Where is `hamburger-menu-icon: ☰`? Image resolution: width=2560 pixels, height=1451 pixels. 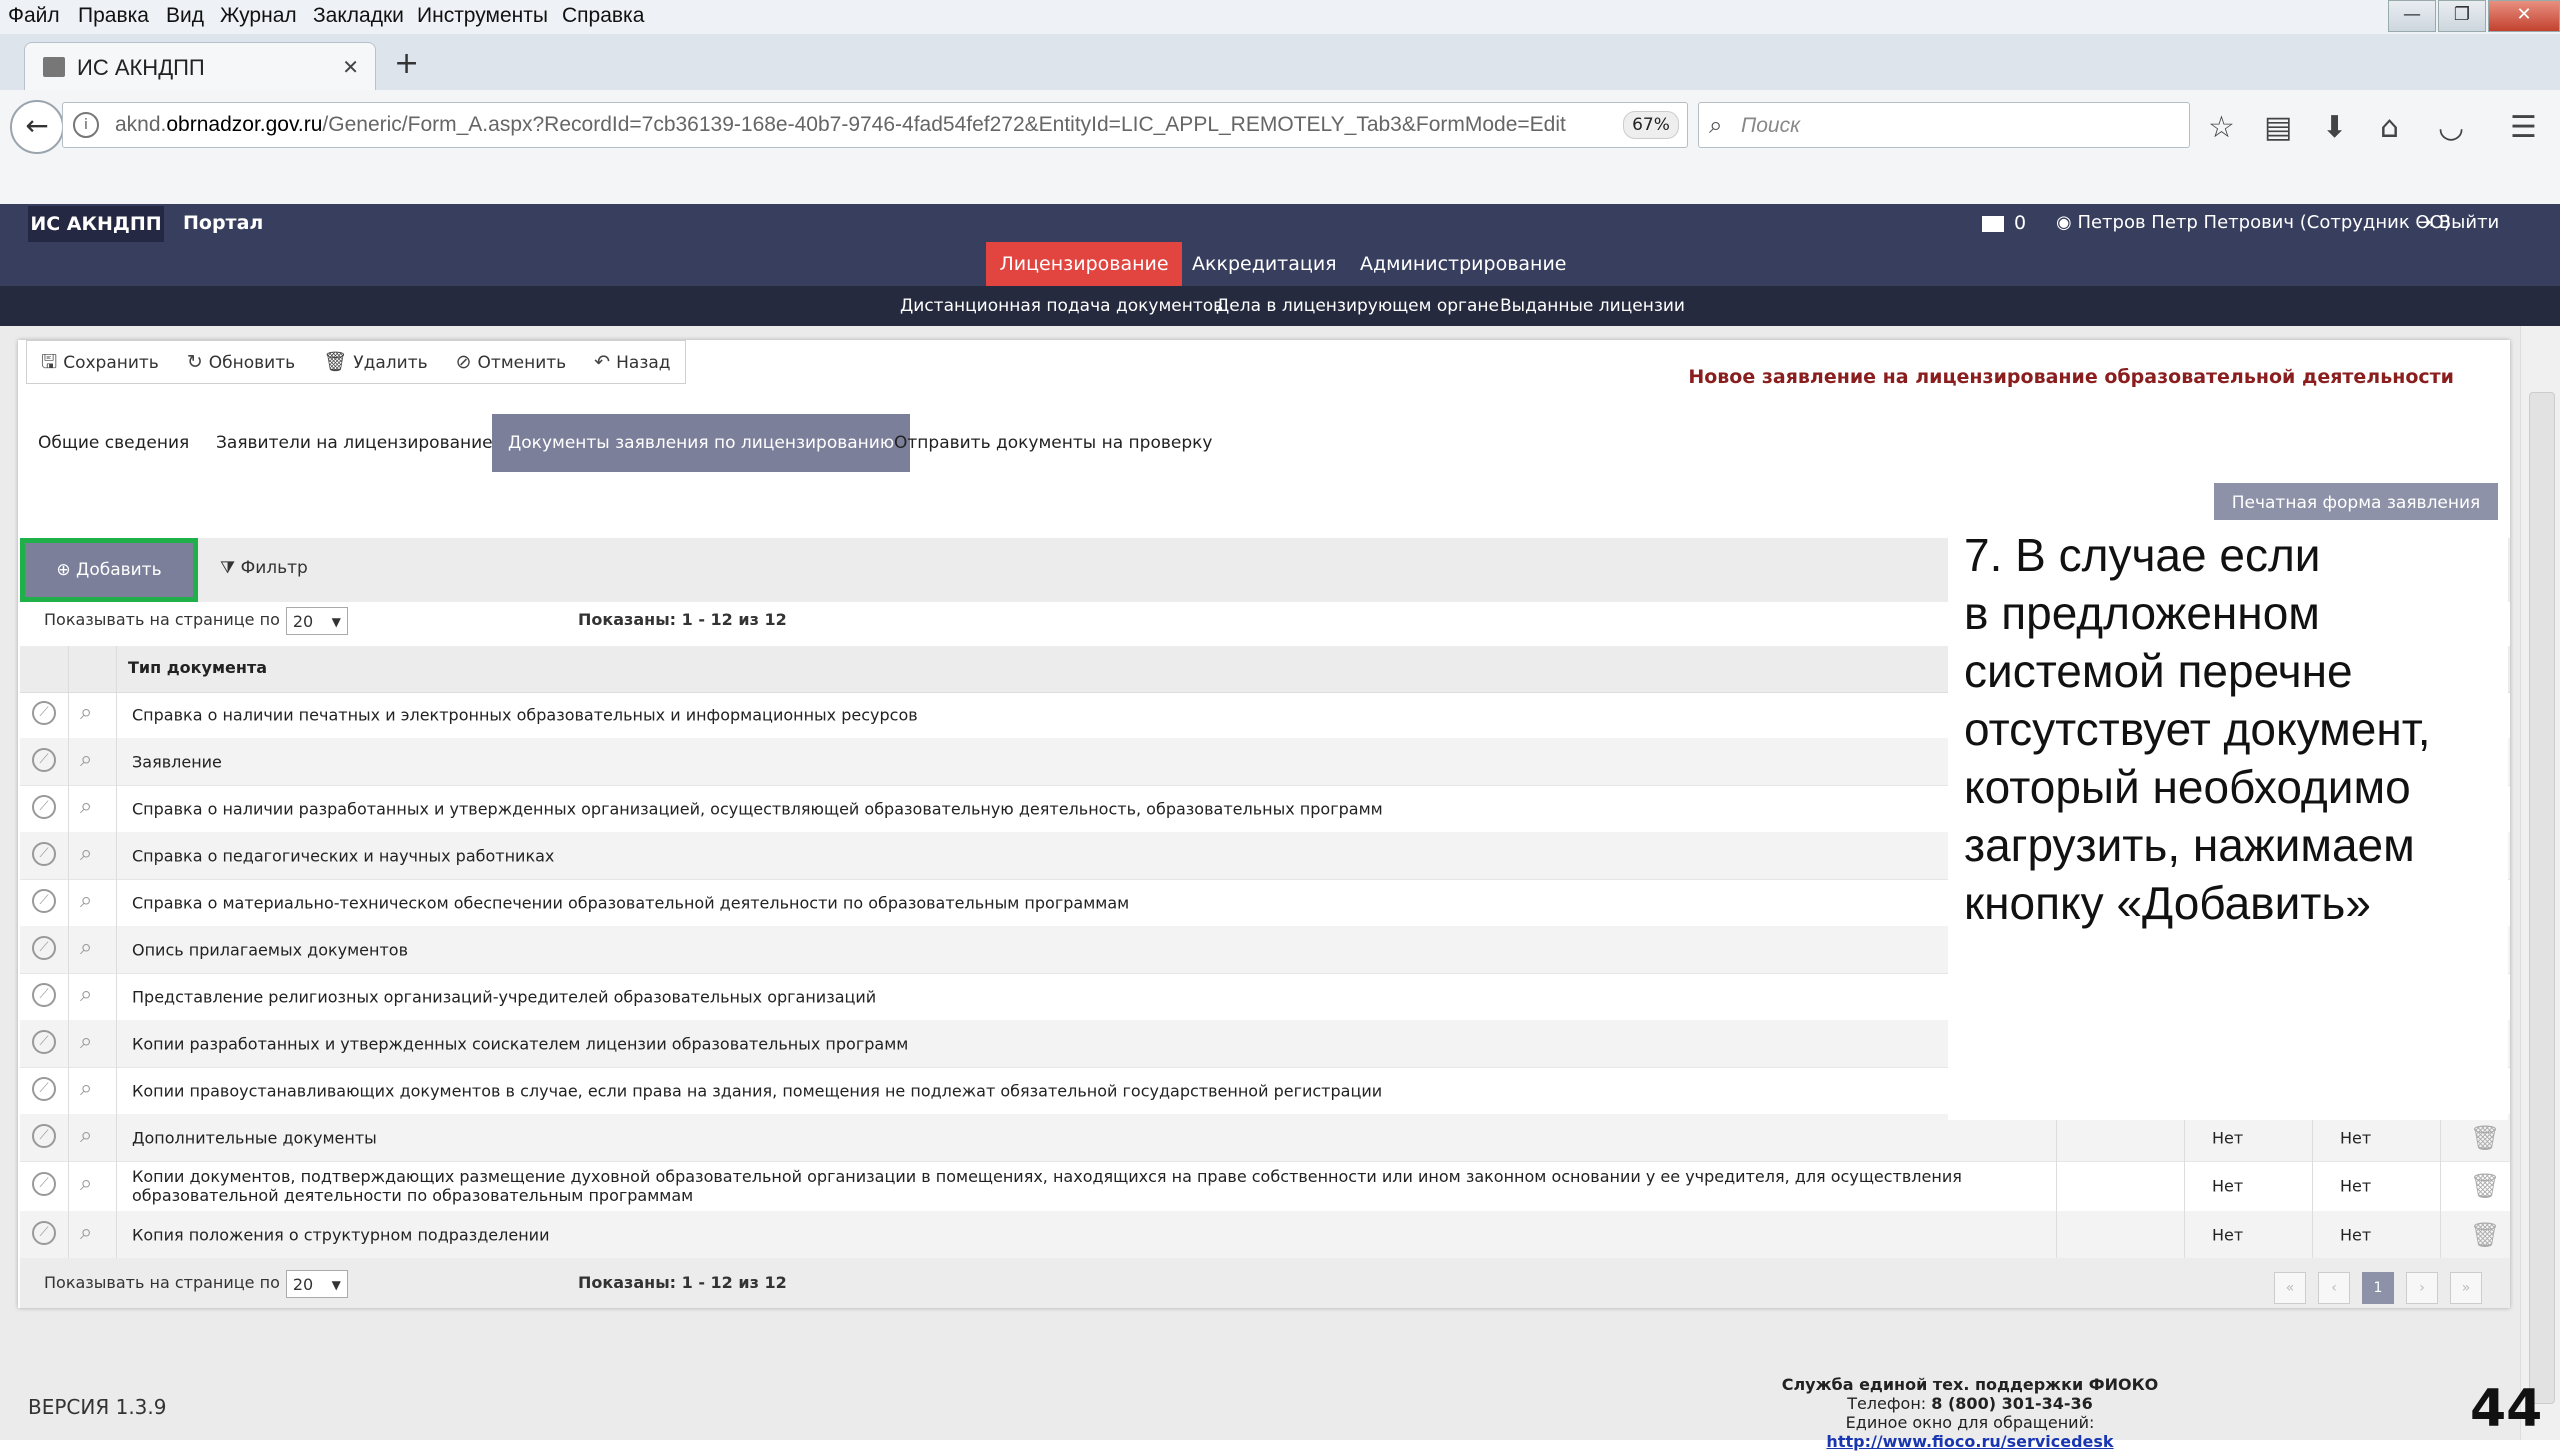
hamburger-menu-icon: ☰ is located at coordinates (2523, 127).